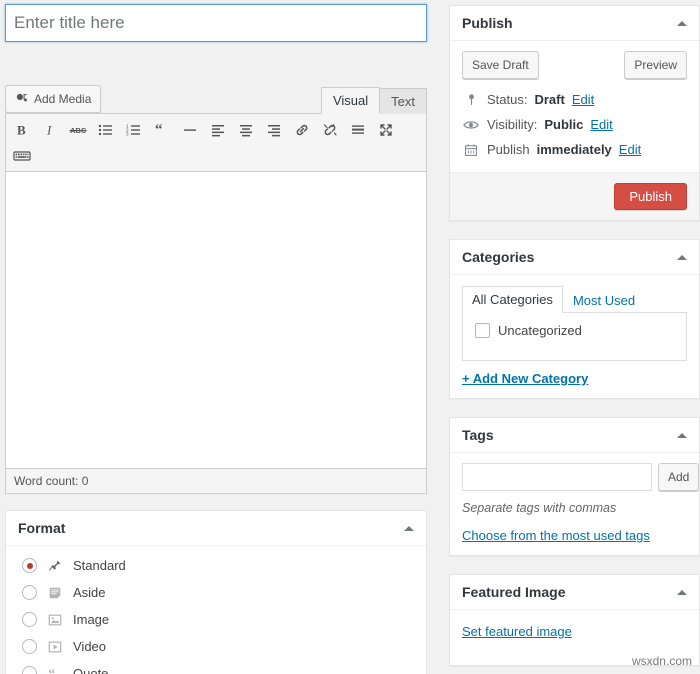 The width and height of the screenshot is (700, 674). What do you see at coordinates (29, 619) in the screenshot?
I see `format-radio-image` at bounding box center [29, 619].